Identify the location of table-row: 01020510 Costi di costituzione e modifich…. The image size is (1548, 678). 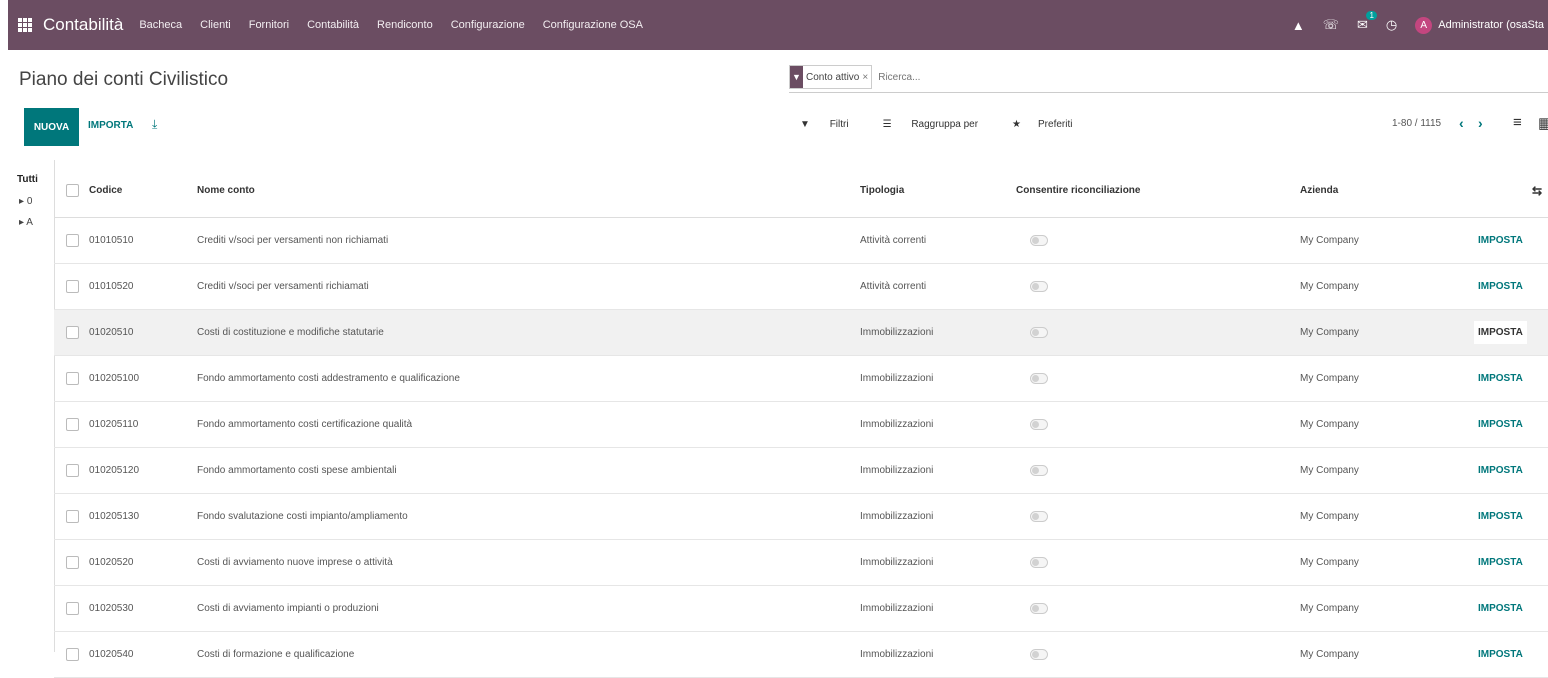
(801, 332).